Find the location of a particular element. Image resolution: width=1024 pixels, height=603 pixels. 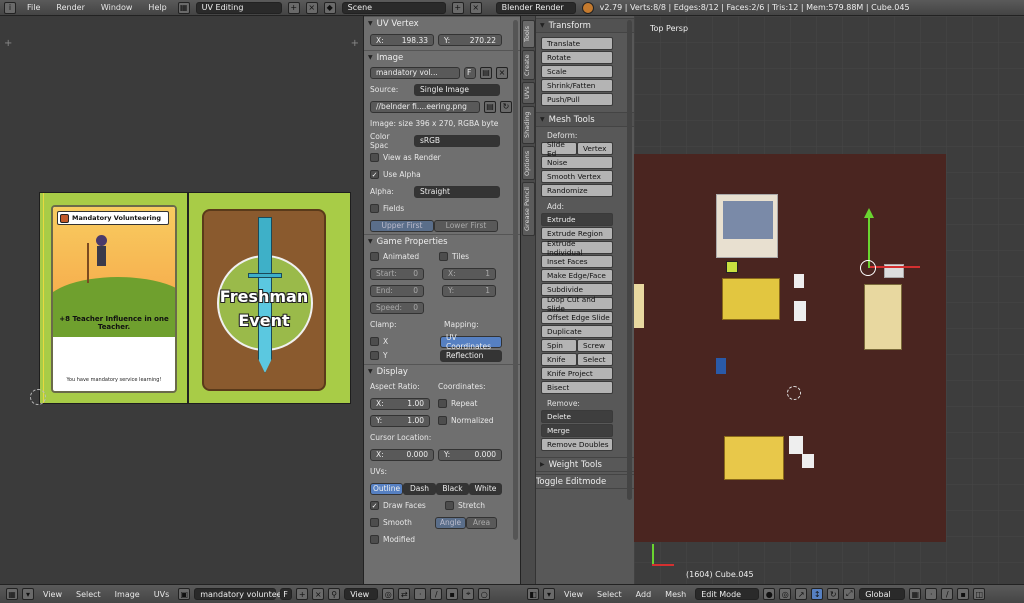

speed-field: Speed: 0 is located at coordinates (397, 307).